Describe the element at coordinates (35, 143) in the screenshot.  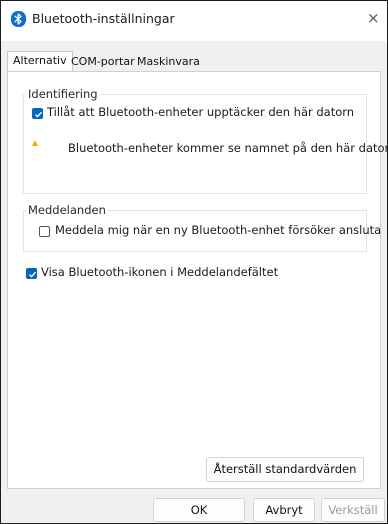
I see `warning-icon` at that location.